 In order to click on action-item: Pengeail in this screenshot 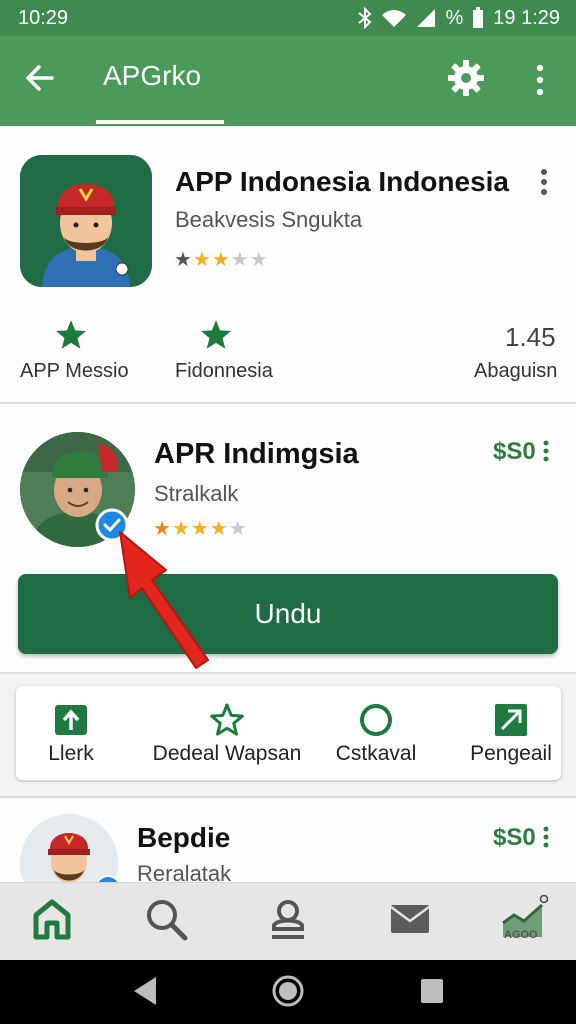, I will do `click(511, 733)`.